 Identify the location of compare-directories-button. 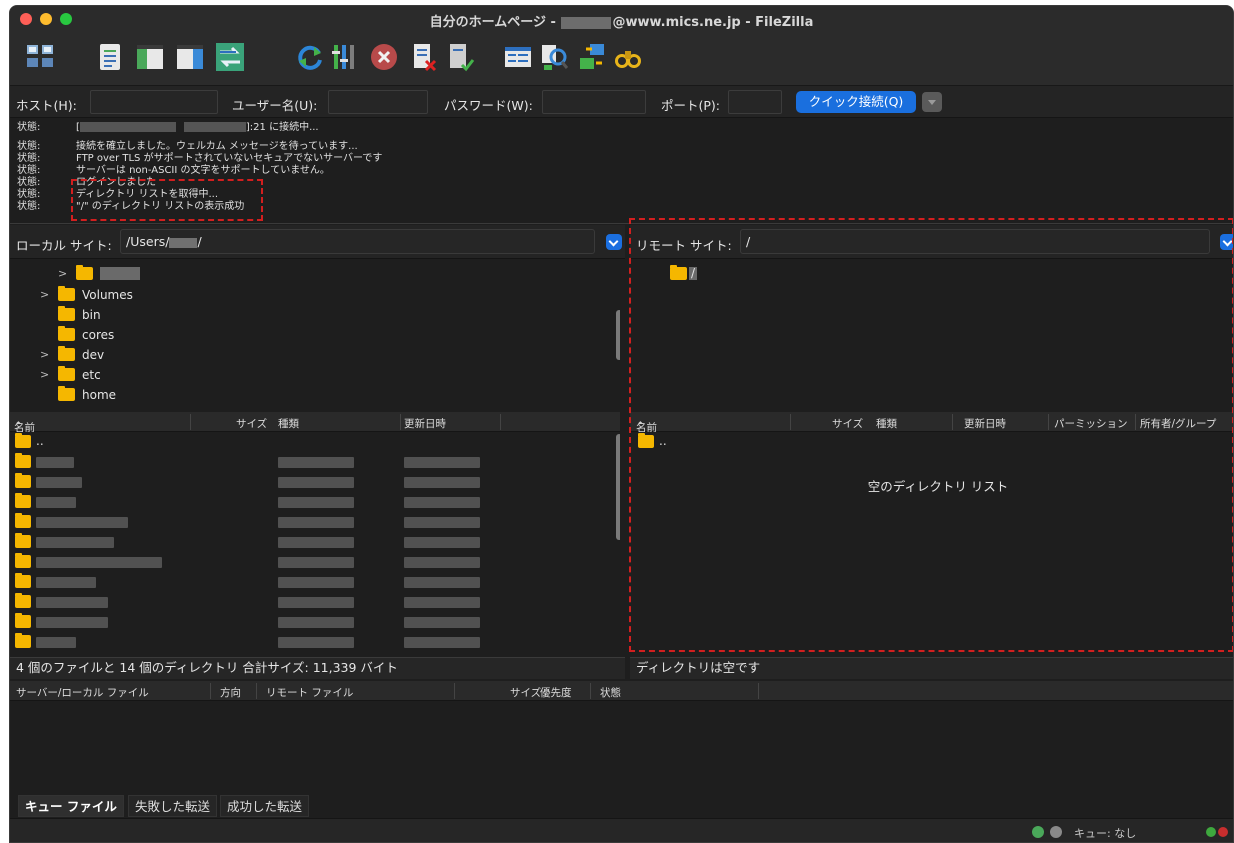
(554, 57).